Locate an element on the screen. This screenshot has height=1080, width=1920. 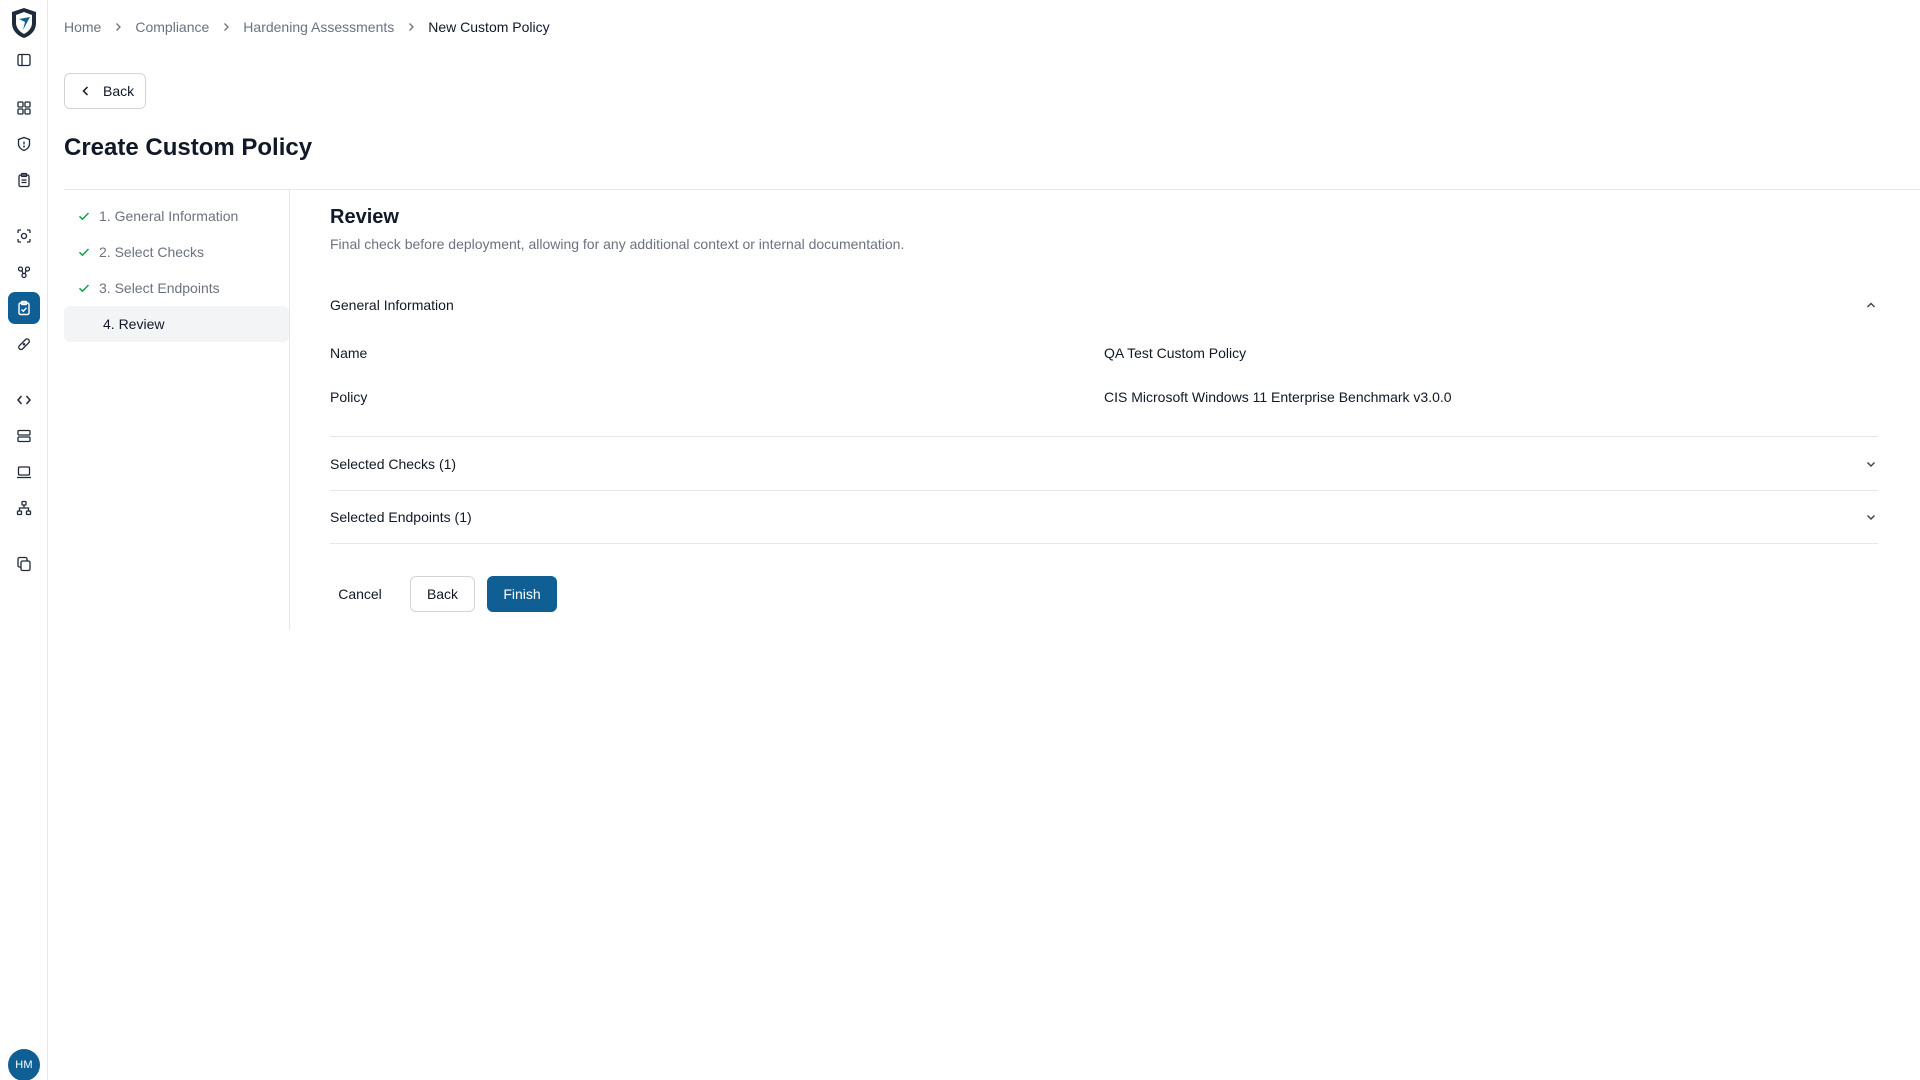
step-label: 3. Select Endpoints is located at coordinates (159, 288).